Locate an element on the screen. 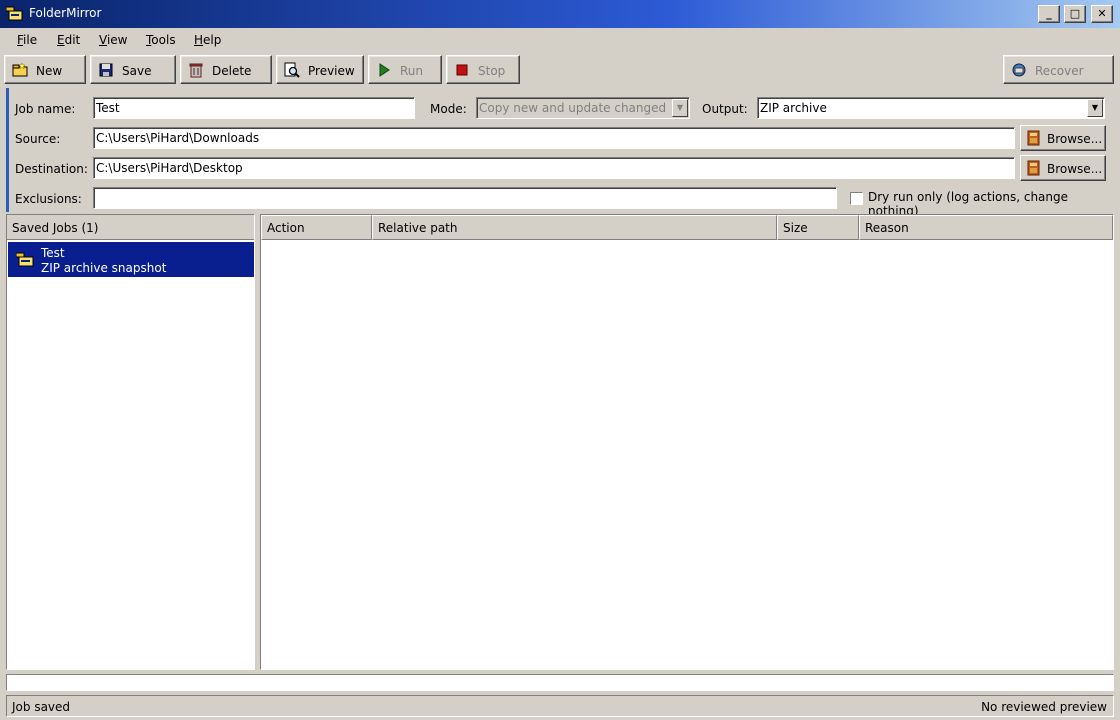 The width and height of the screenshot is (1120, 720). menu-tools: Tools is located at coordinates (161, 40).